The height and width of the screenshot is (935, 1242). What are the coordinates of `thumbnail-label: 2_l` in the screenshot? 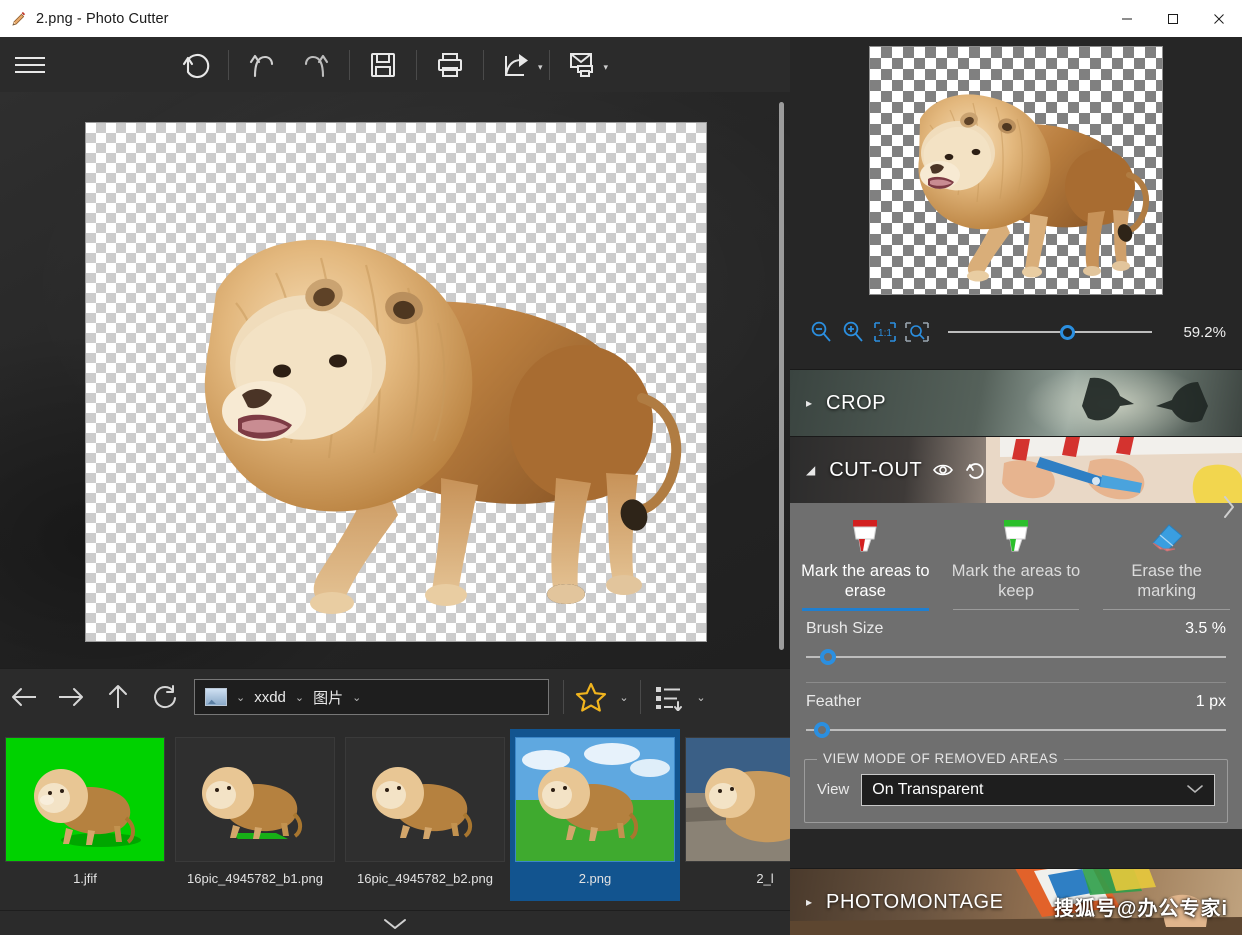 It's located at (765, 878).